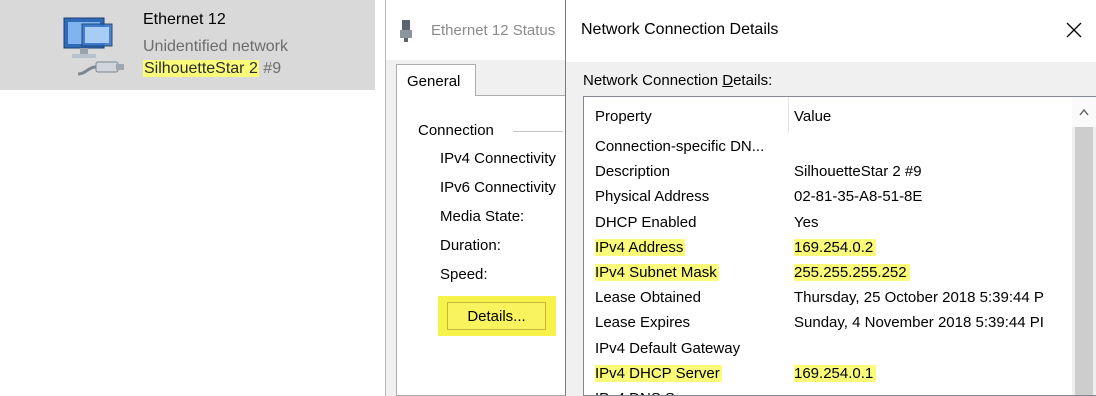  I want to click on row-property: Physical Address, so click(652, 197).